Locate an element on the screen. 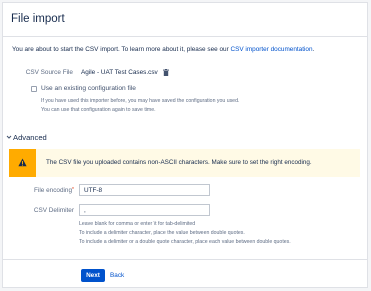 This screenshot has height=291, width=371. next-button: Next is located at coordinates (93, 275).